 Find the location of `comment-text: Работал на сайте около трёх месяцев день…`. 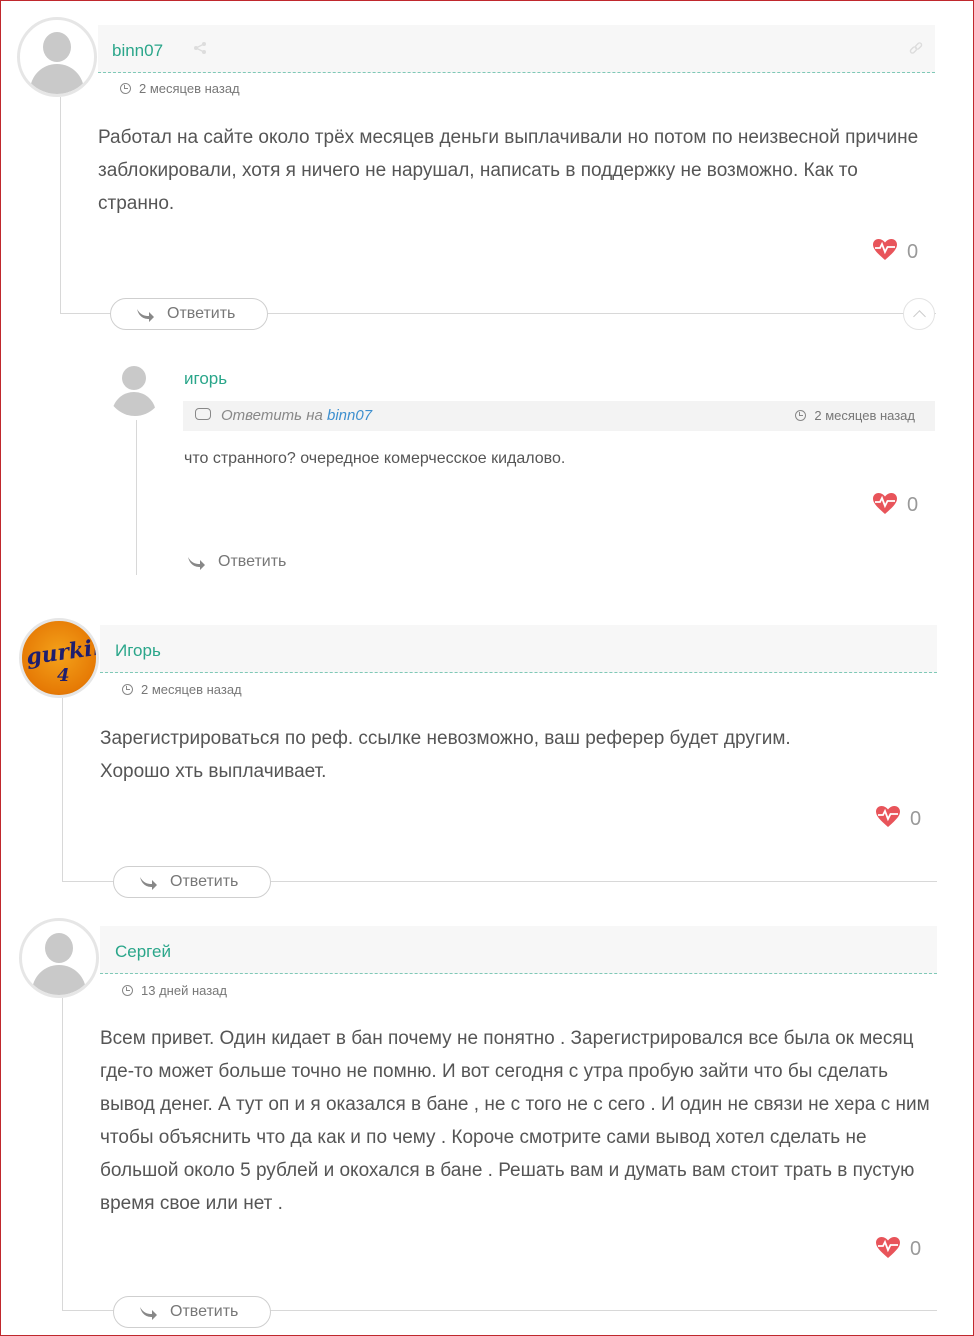

comment-text: Работал на сайте около трёх месяцев день… is located at coordinates (508, 170).